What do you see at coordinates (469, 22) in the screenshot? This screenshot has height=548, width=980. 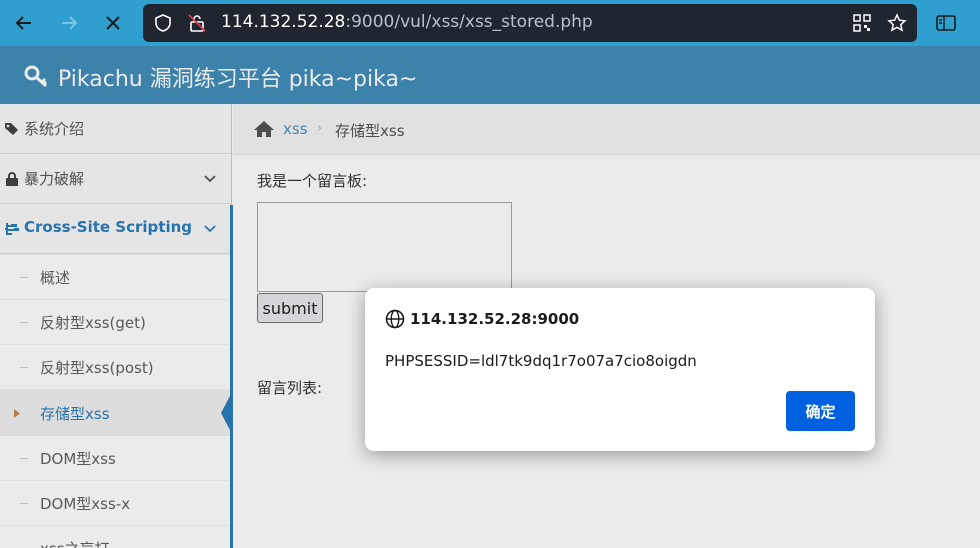 I see `url-path: :9000/vul/xss/xss_stored.php` at bounding box center [469, 22].